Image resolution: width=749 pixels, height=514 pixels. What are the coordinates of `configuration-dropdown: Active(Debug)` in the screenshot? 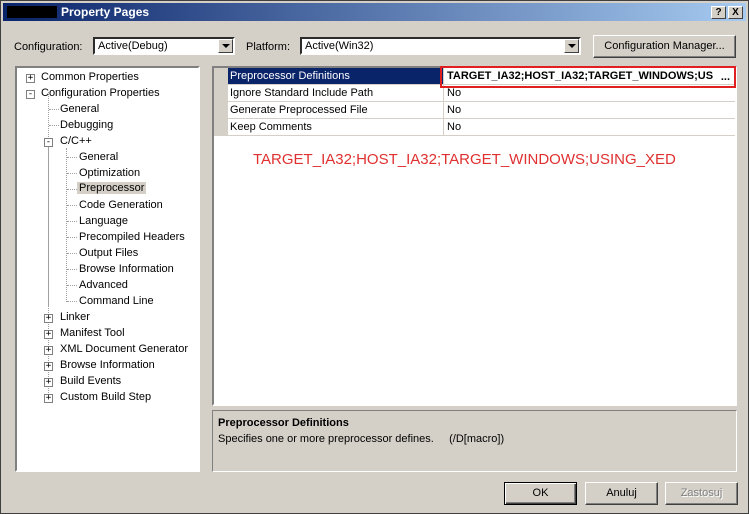 It's located at (164, 46).